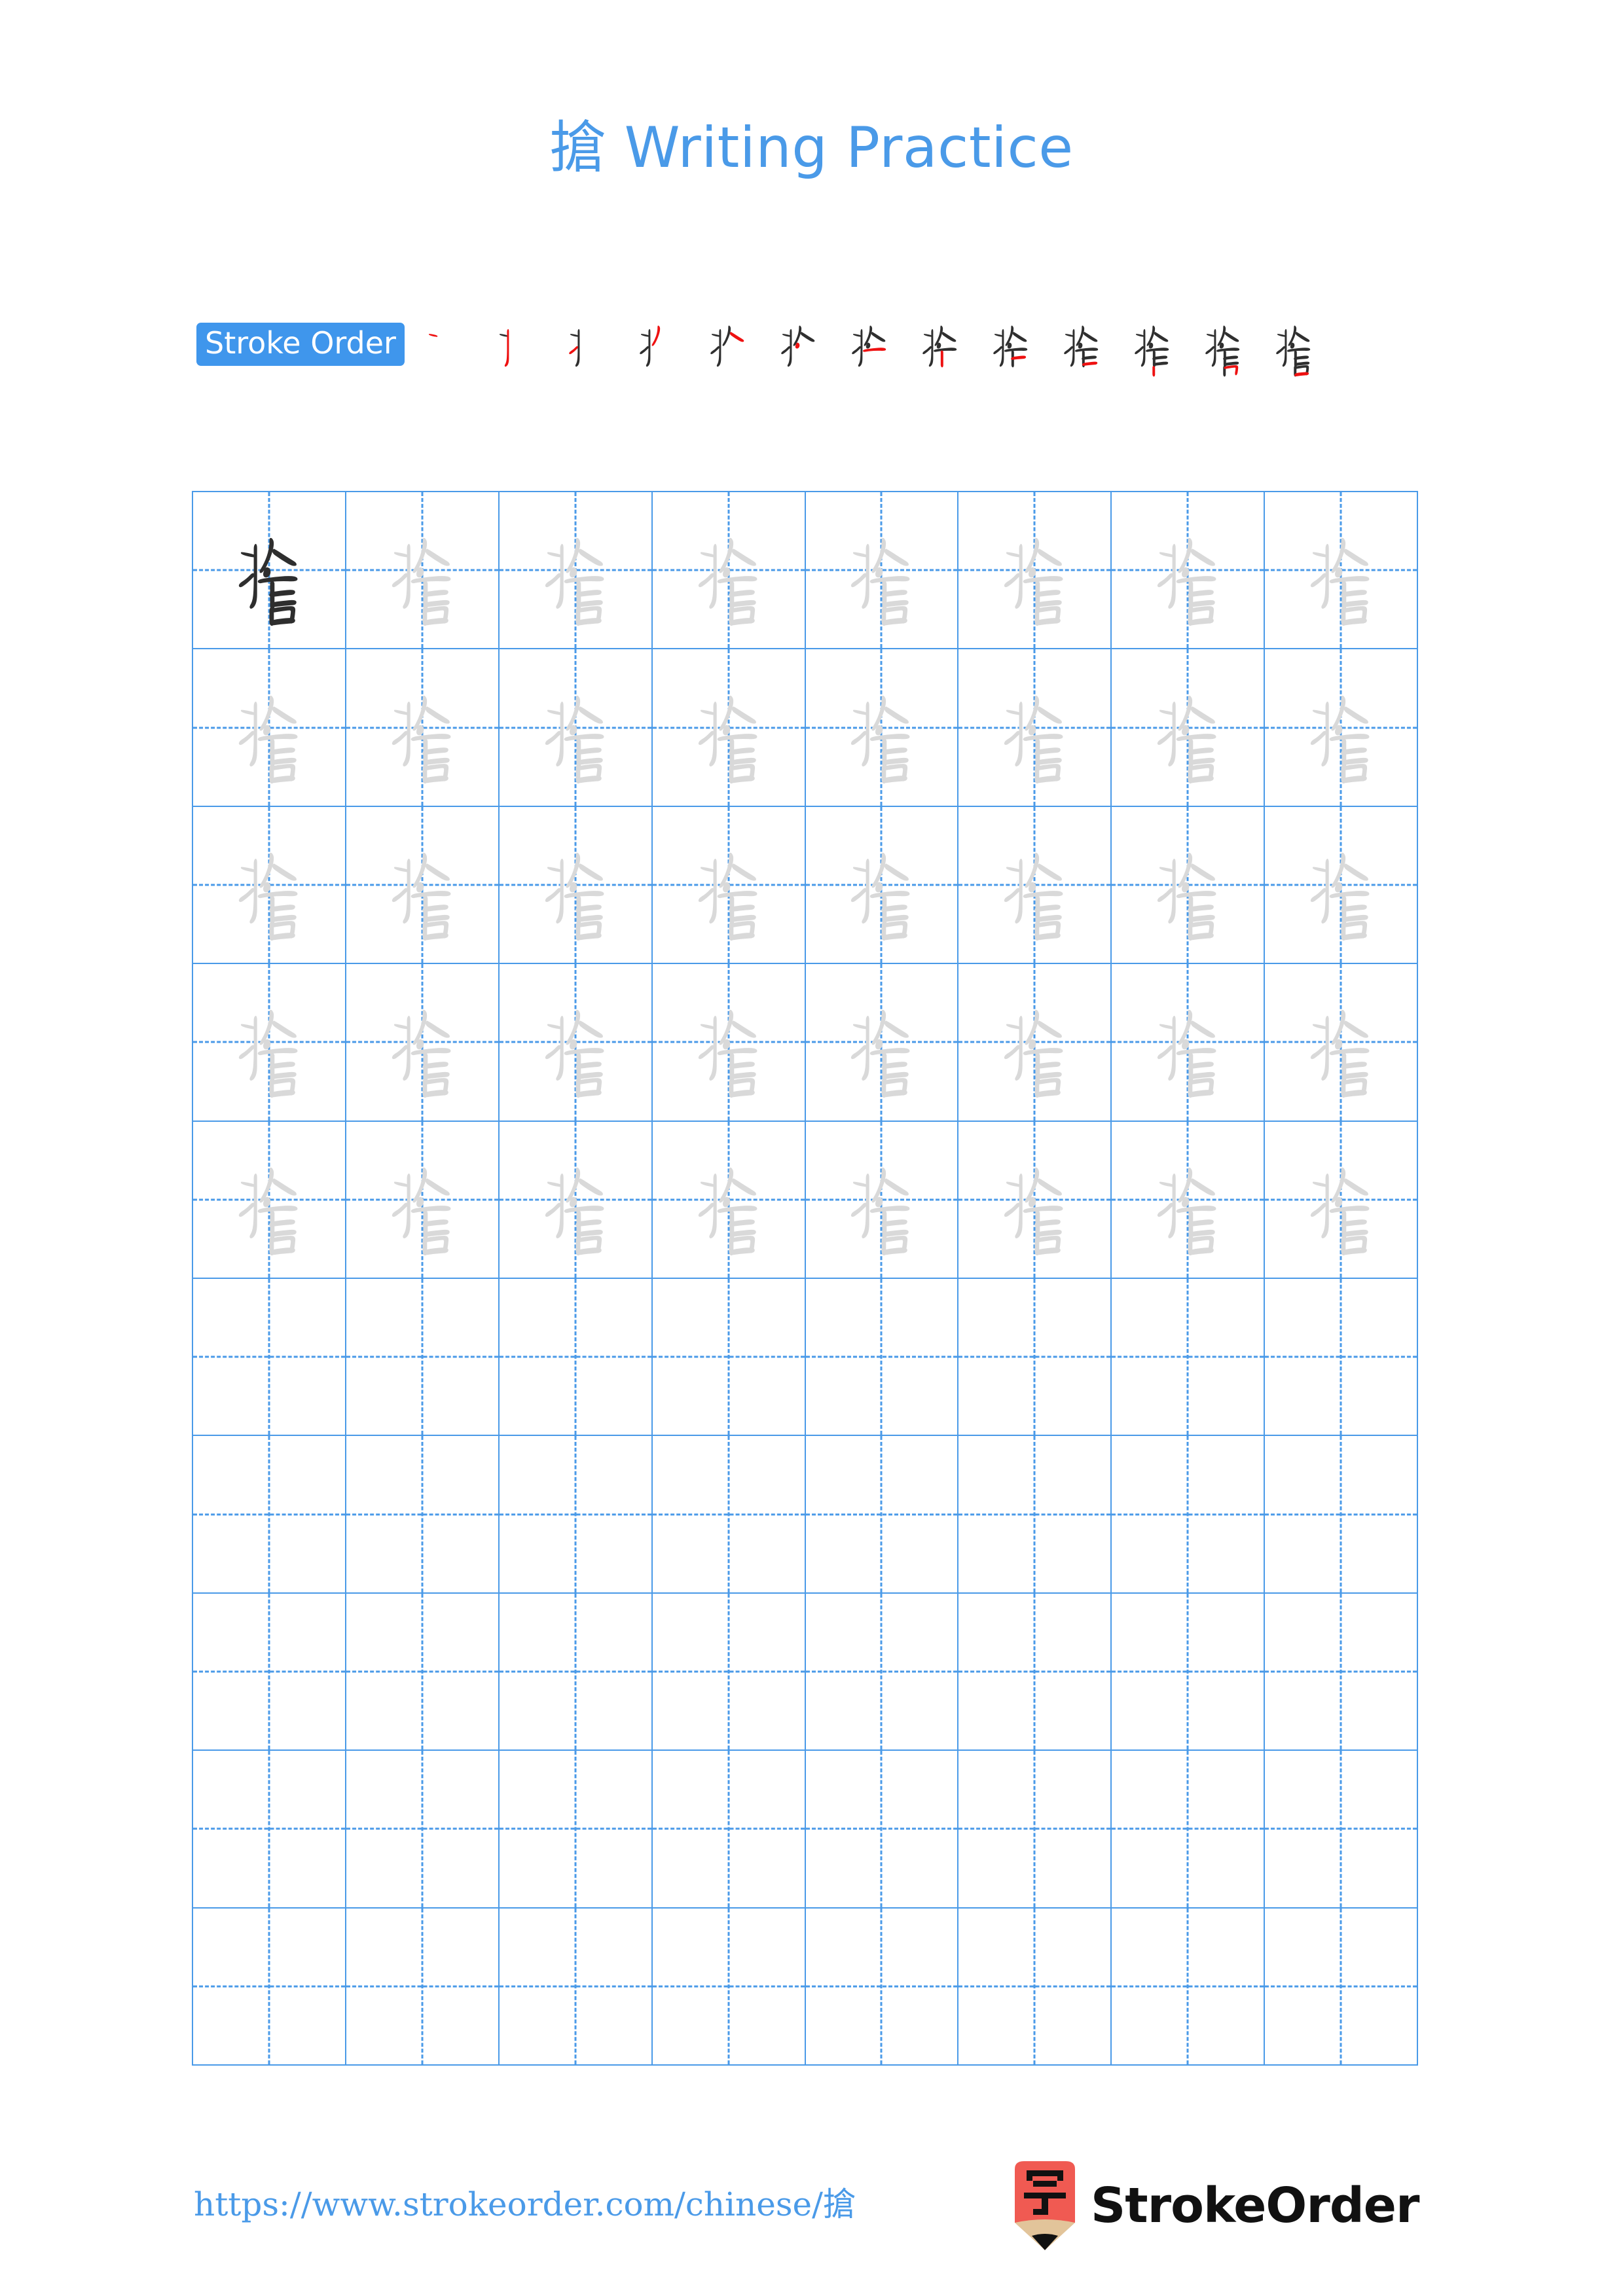 This screenshot has width=1623, height=2296. I want to click on source-url-link: https://www.strokeorder.com/chinese/搶, so click(525, 2201).